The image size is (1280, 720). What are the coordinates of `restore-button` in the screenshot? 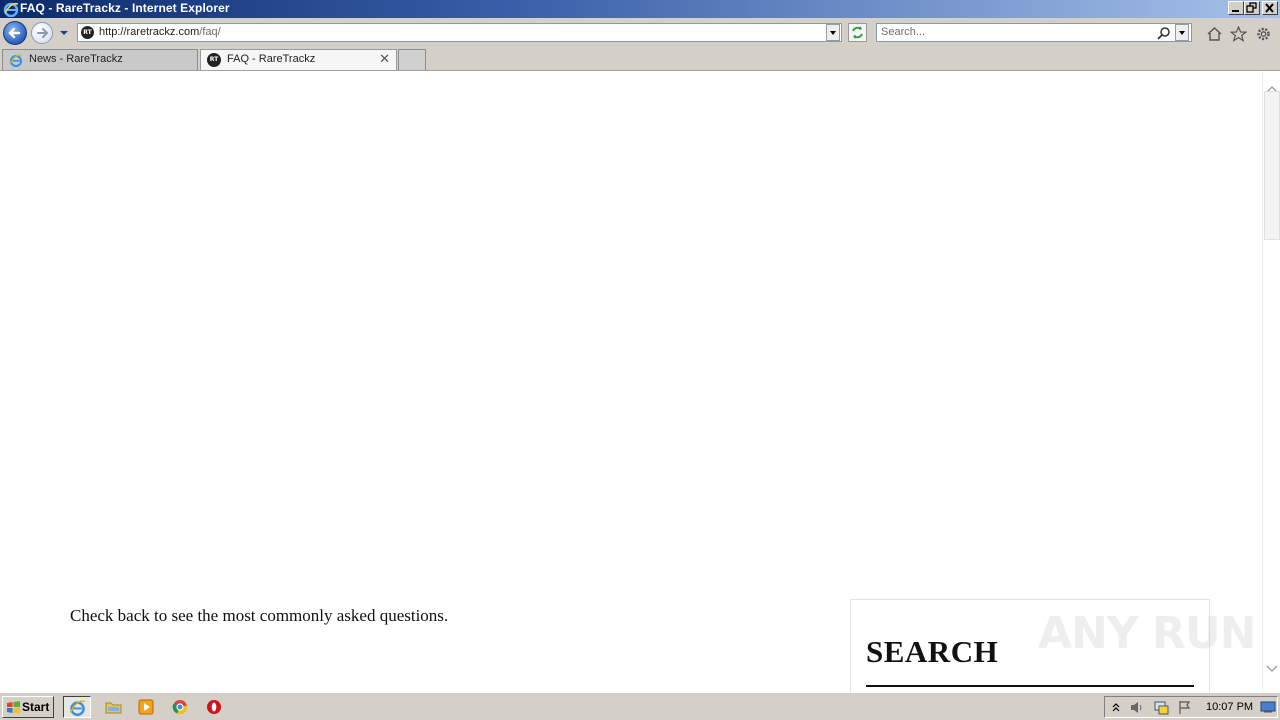 It's located at (1252, 8).